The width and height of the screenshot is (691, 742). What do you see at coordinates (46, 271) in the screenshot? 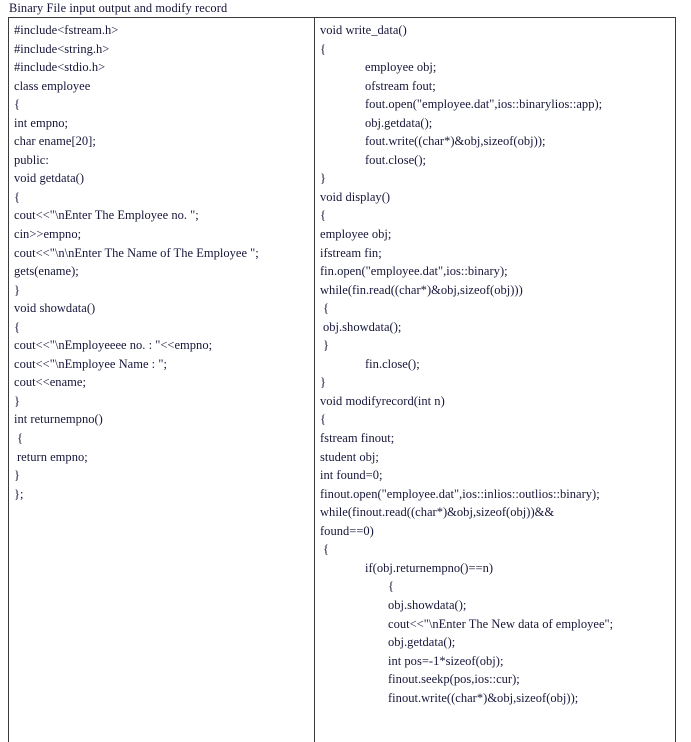
I see `code-line: gets(ename);` at bounding box center [46, 271].